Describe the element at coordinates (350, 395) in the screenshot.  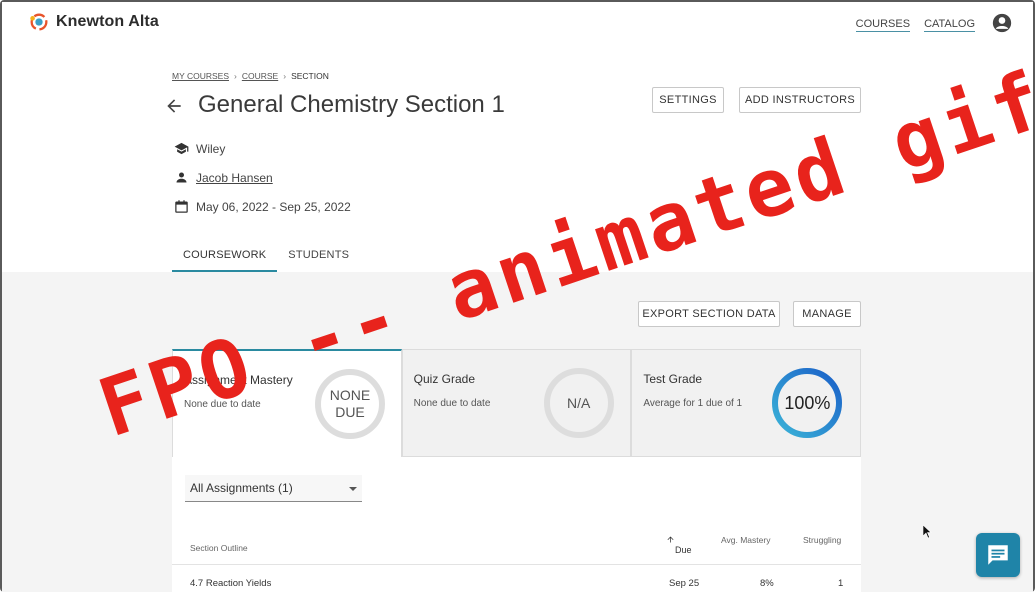
I see `ring-line-1: NONE` at that location.